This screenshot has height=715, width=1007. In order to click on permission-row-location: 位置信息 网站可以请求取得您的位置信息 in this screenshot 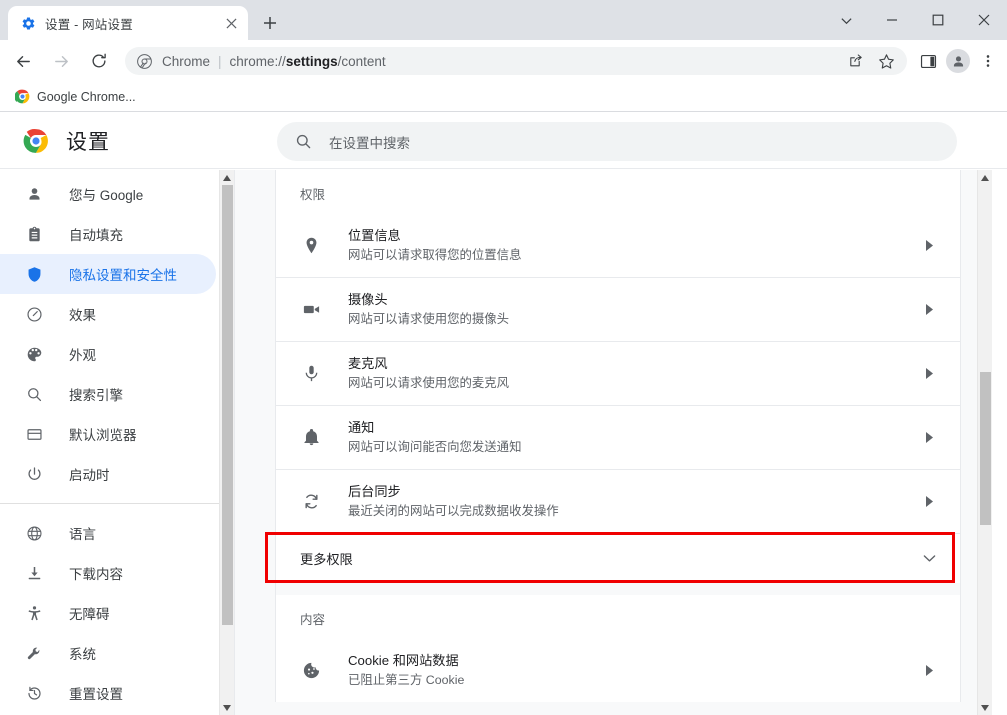, I will do `click(618, 245)`.